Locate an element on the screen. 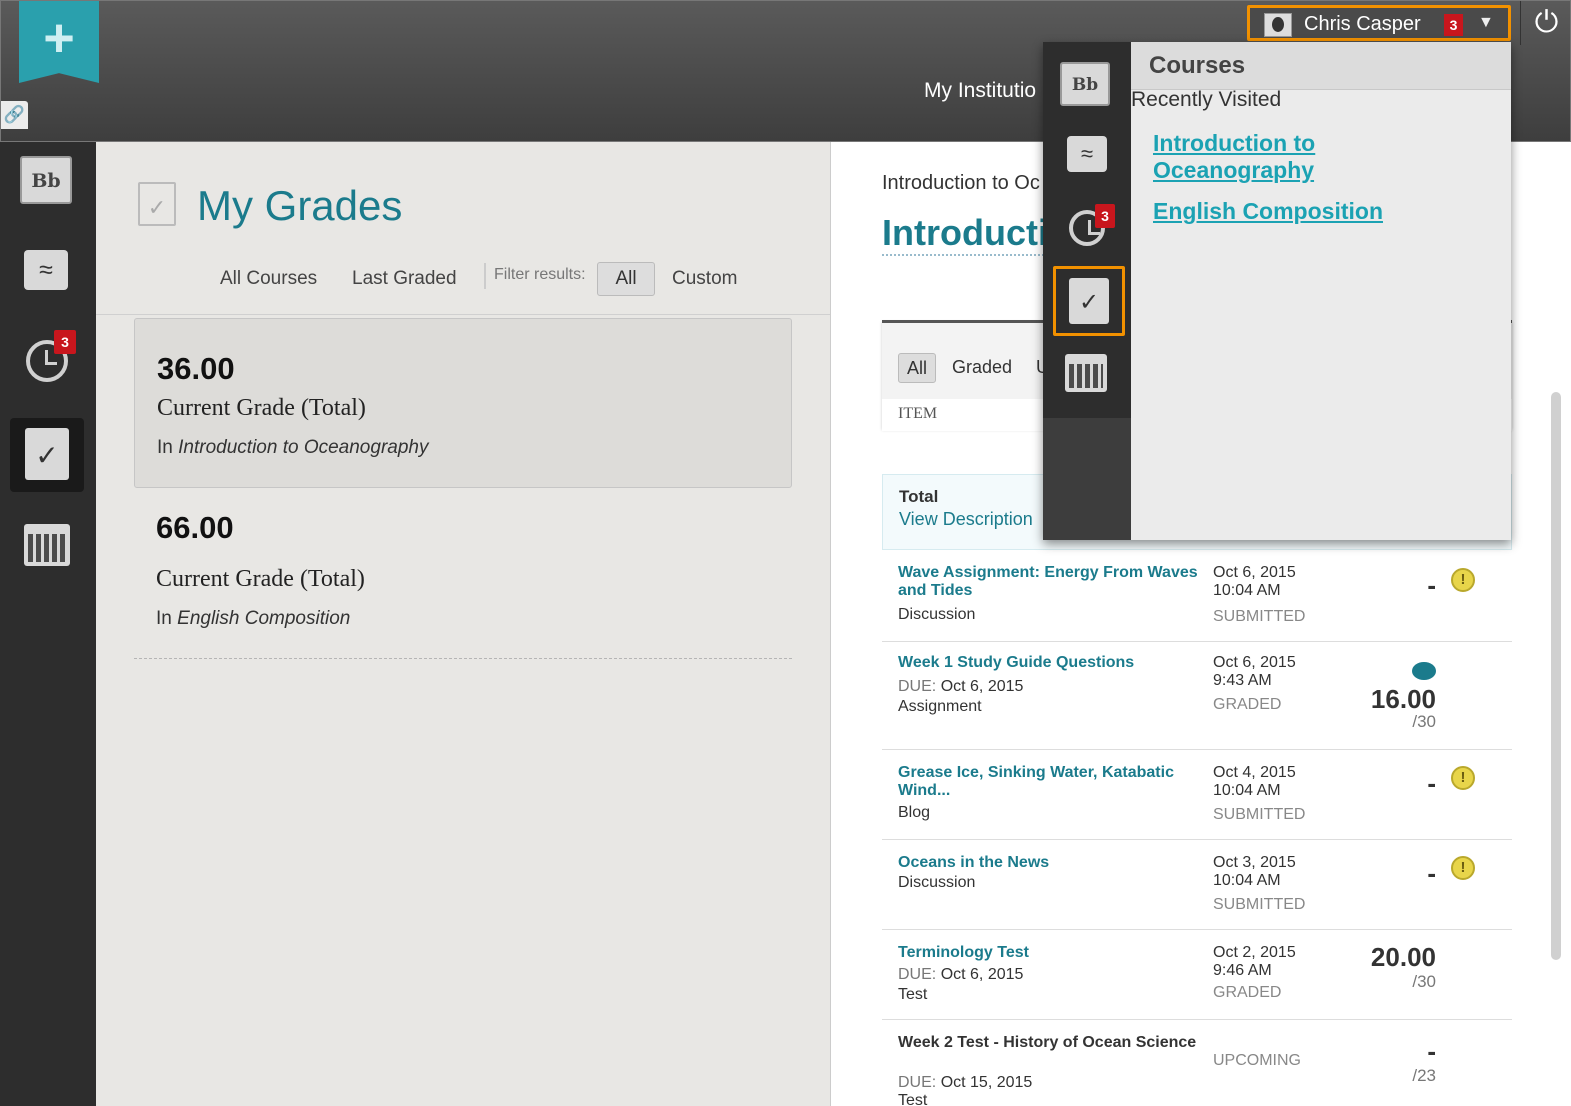 This screenshot has width=1571, height=1106. item-title: Terminology Test is located at coordinates (1048, 953).